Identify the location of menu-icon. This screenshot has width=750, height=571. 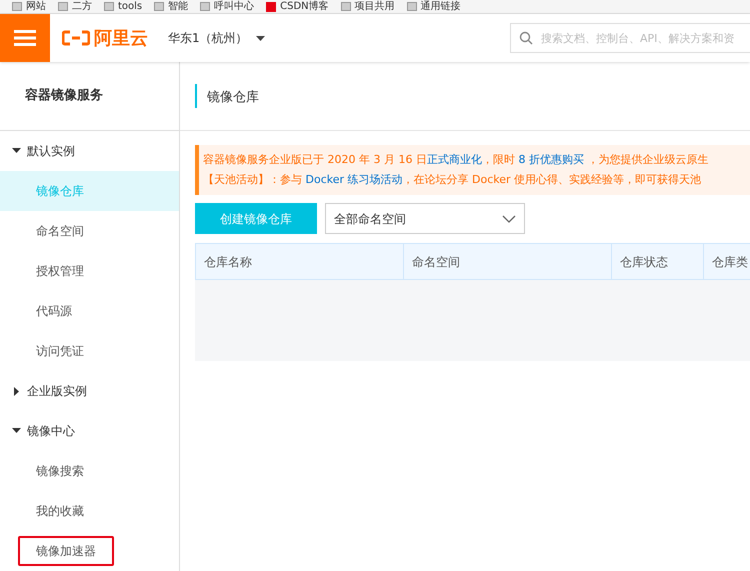
(25, 38).